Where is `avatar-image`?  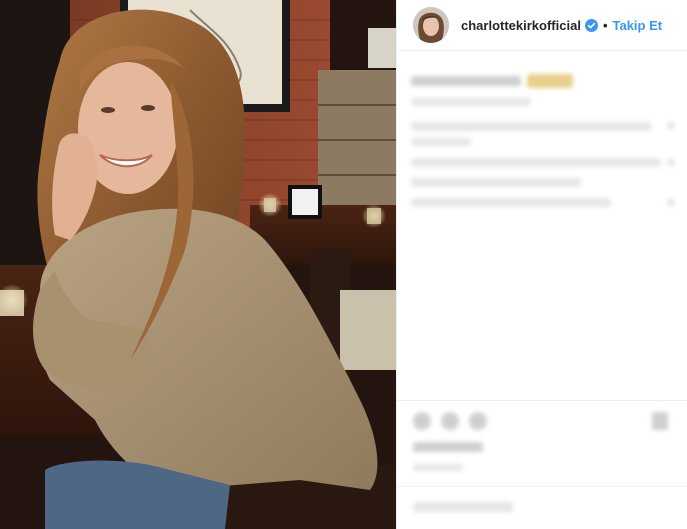
avatar-image is located at coordinates (431, 25).